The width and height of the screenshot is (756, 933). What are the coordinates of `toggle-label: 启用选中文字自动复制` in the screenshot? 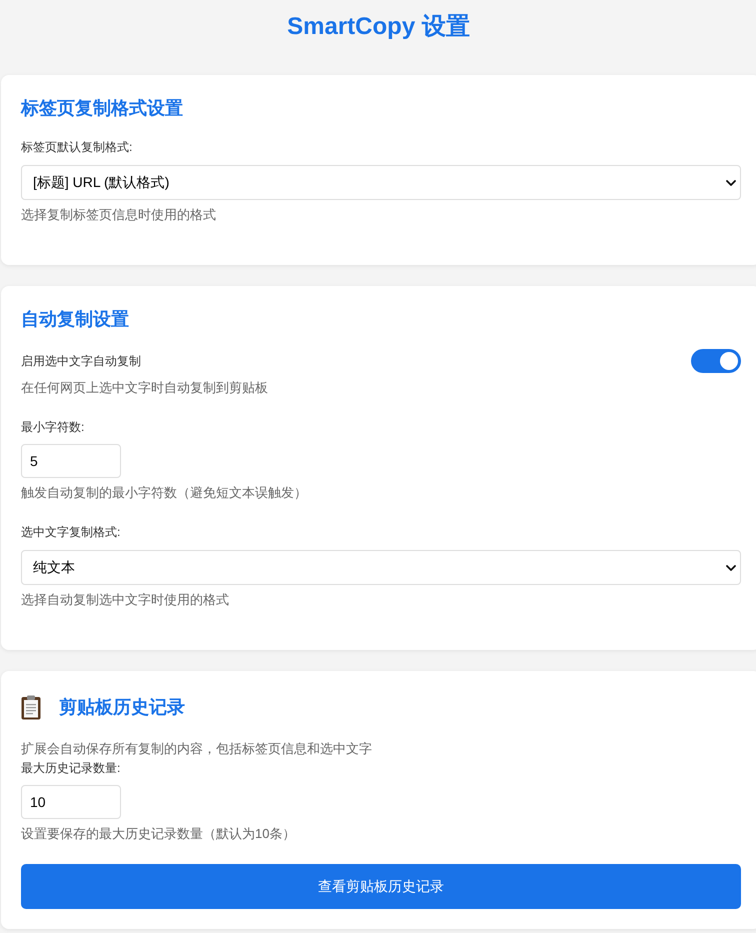 It's located at (81, 361).